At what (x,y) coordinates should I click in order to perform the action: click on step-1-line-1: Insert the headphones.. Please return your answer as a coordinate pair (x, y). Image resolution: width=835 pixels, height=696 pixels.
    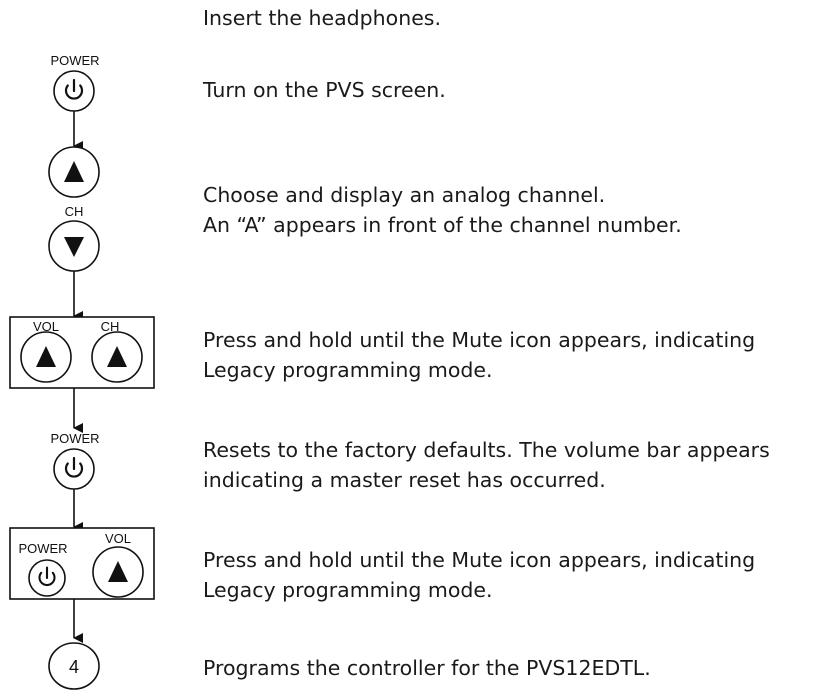
    Looking at the image, I should click on (322, 18).